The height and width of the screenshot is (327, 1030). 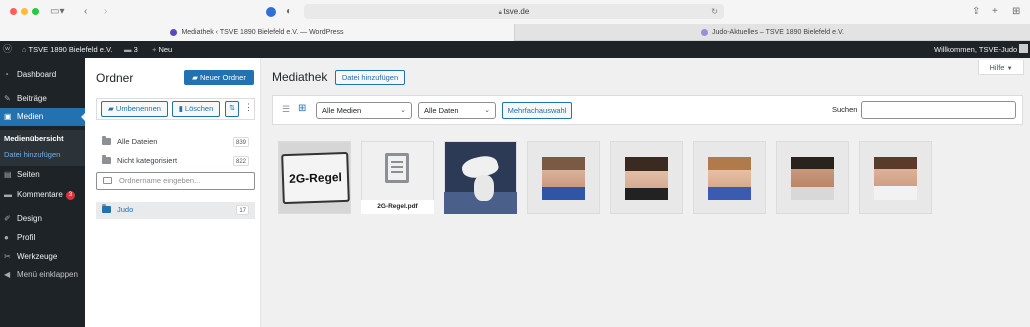 I want to click on grid-view-icon: ⊞, so click(x=302, y=108).